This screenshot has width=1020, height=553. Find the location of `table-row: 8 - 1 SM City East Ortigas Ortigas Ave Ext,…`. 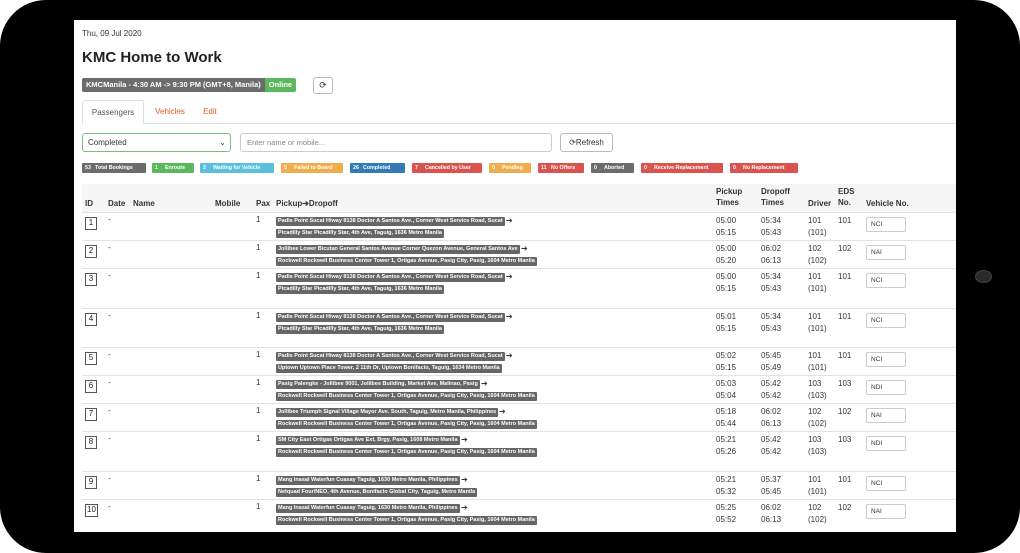

table-row: 8 - 1 SM City East Ortigas Ortigas Ave Ext,… is located at coordinates (519, 451).